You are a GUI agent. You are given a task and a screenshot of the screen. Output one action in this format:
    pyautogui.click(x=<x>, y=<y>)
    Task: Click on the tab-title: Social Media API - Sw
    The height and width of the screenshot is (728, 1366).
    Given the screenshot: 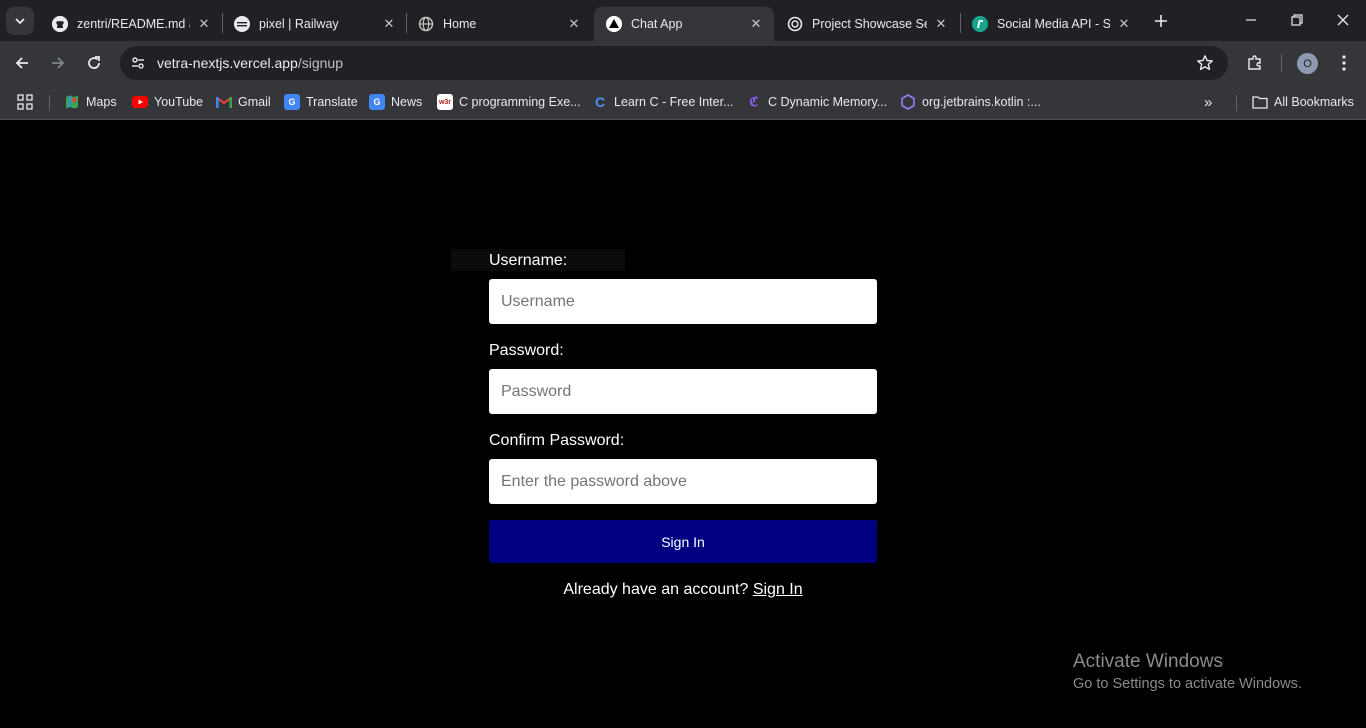 What is the action you would take?
    pyautogui.click(x=1053, y=24)
    